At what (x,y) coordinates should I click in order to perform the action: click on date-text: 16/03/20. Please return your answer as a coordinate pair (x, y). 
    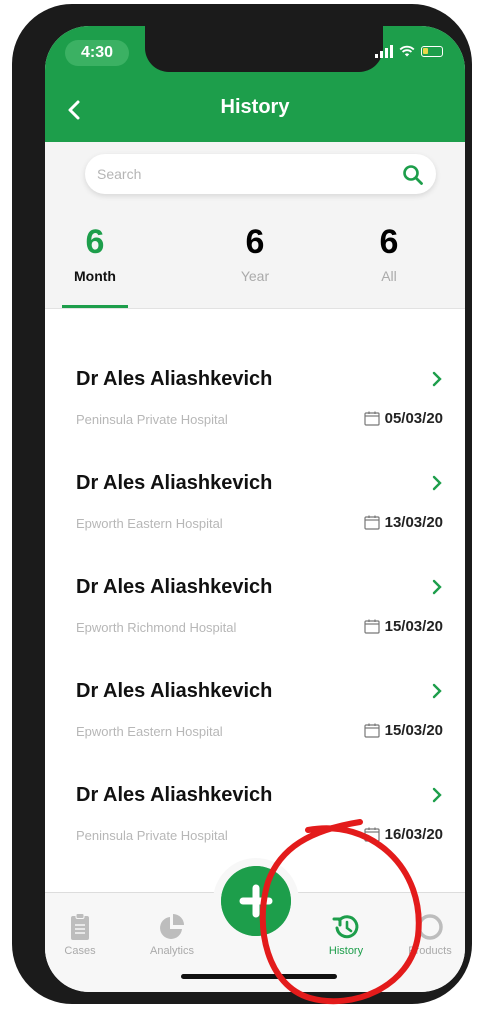
    Looking at the image, I should click on (413, 834).